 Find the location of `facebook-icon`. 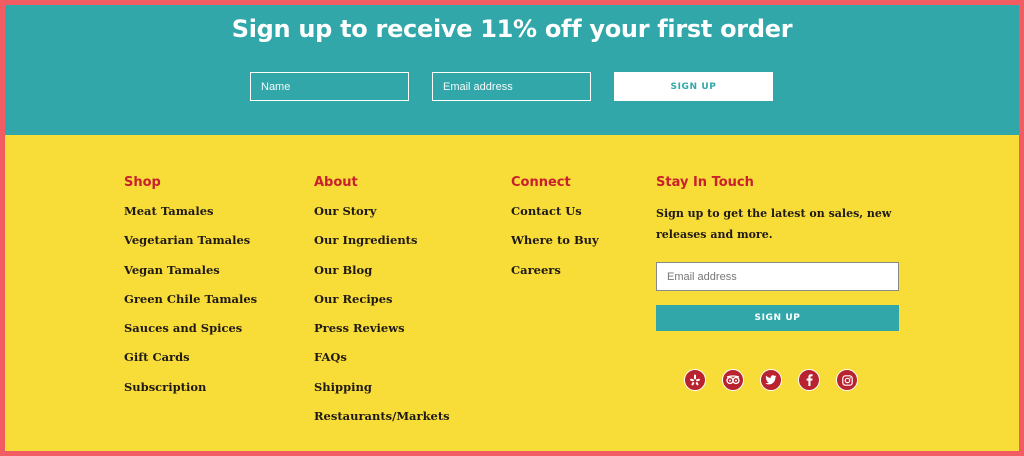

facebook-icon is located at coordinates (809, 380).